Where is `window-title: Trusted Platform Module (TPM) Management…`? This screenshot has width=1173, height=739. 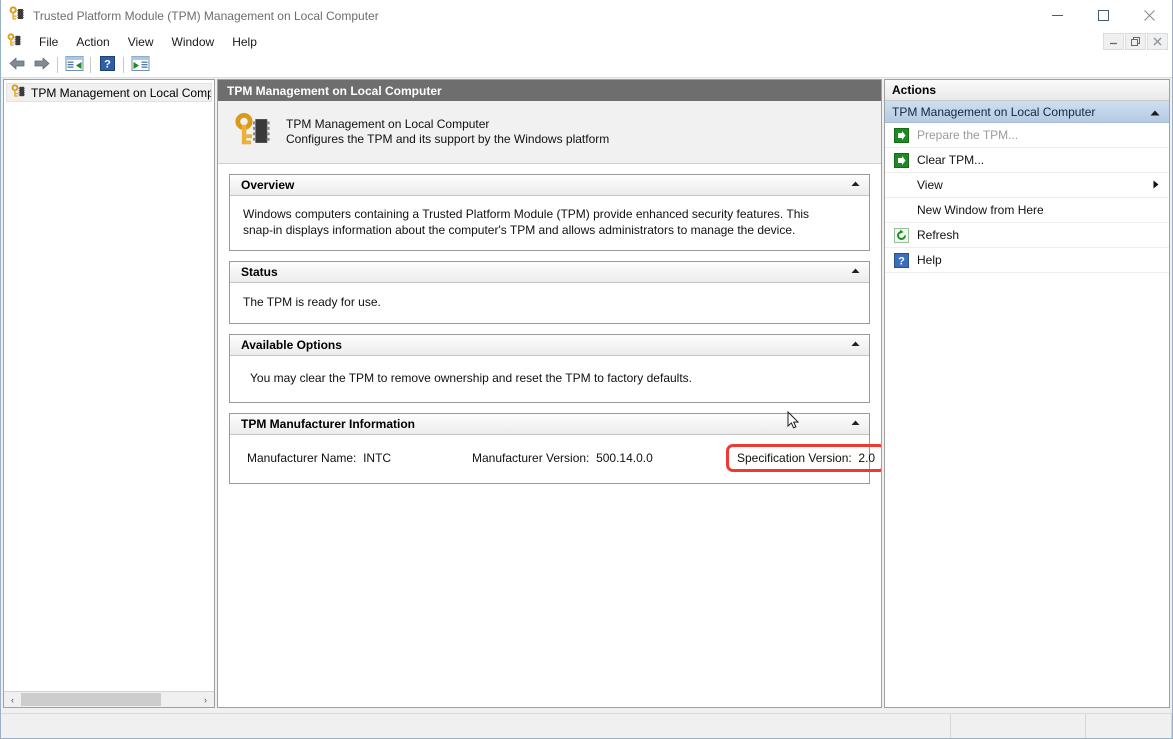 window-title: Trusted Platform Module (TPM) Management… is located at coordinates (206, 15).